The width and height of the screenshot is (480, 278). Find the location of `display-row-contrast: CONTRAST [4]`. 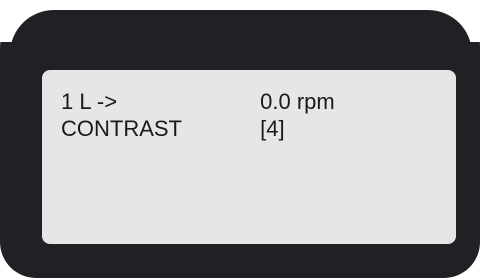

display-row-contrast: CONTRAST [4] is located at coordinates (173, 129).